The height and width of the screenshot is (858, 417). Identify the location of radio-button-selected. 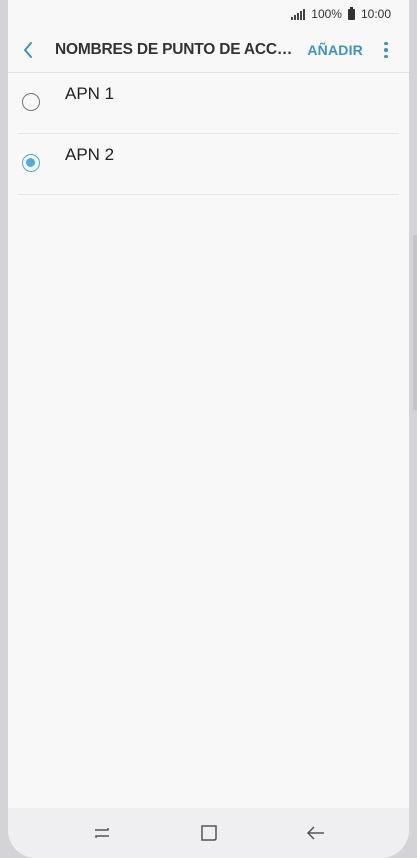
(31, 163).